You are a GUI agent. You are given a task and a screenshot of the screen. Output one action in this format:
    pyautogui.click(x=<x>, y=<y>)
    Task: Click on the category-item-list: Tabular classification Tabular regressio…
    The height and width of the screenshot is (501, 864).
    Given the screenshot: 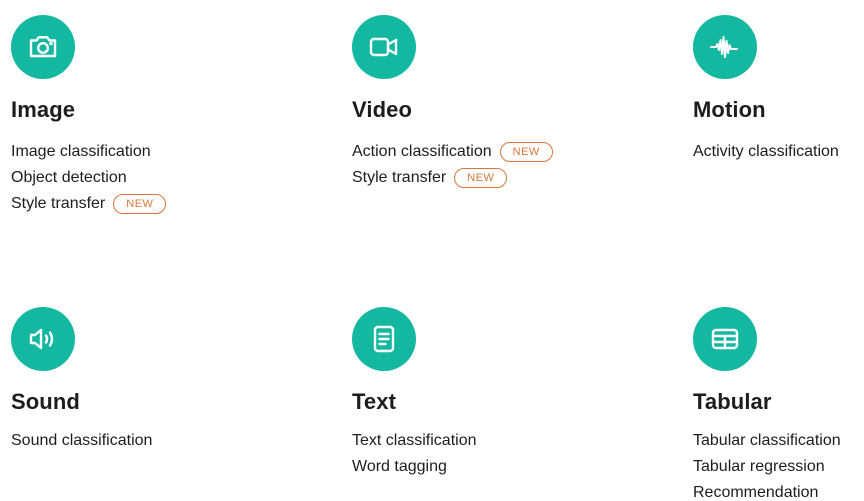 What is the action you would take?
    pyautogui.click(x=767, y=464)
    